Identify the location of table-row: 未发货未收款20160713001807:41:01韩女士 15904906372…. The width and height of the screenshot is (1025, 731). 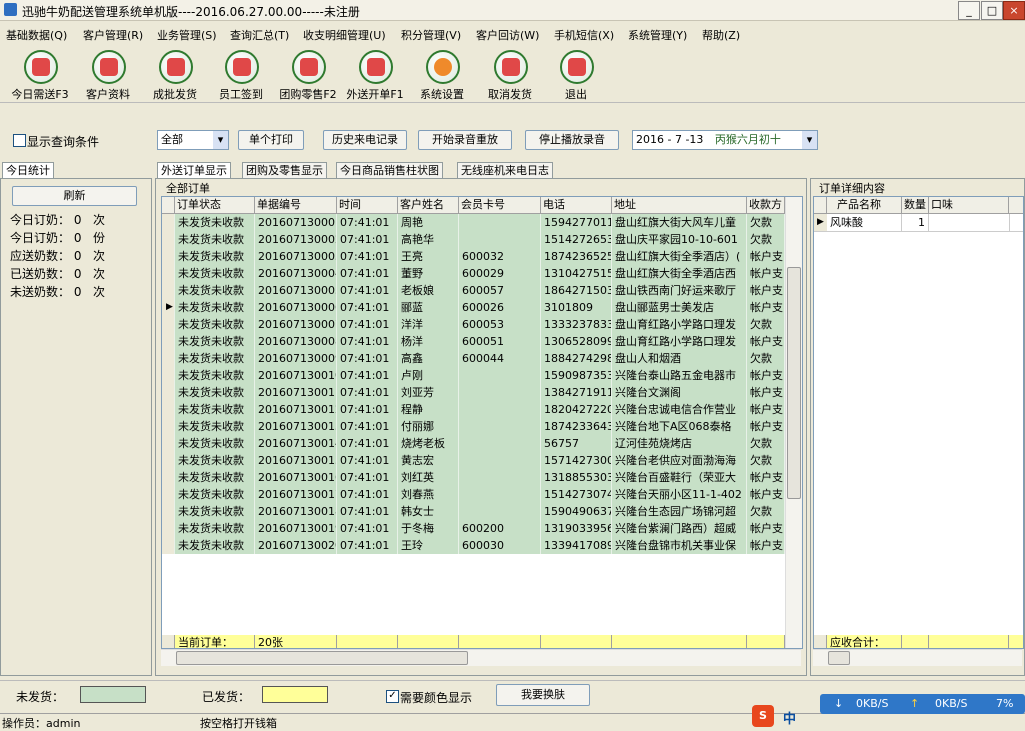
(473, 512).